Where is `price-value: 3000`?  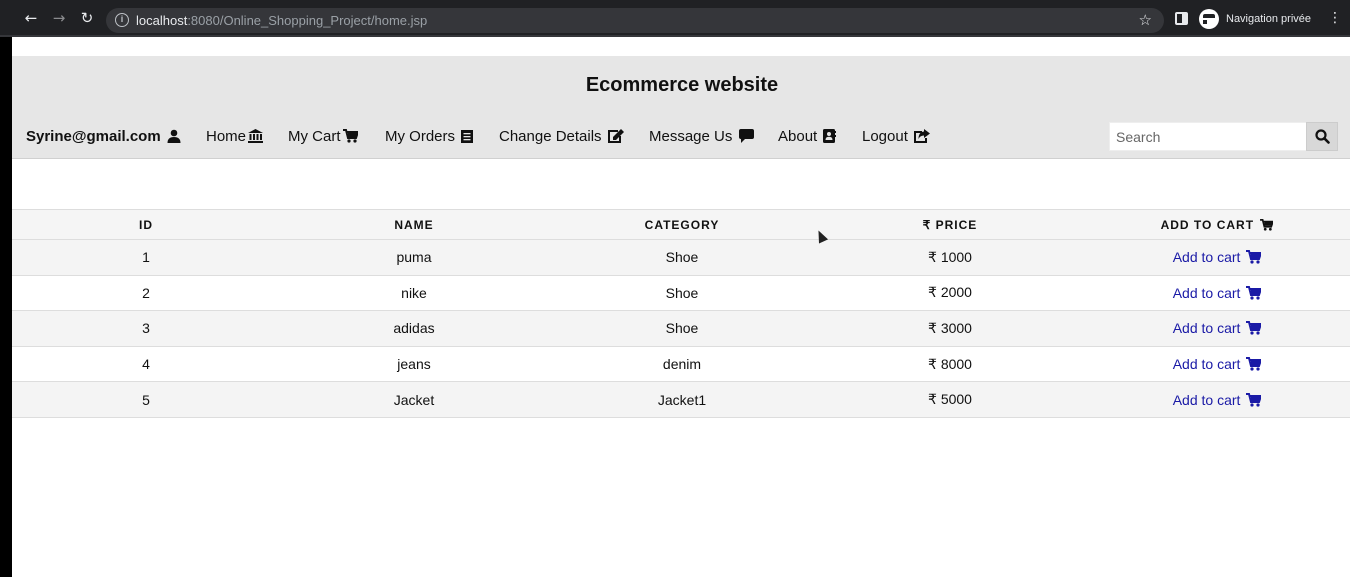 price-value: 3000 is located at coordinates (956, 327).